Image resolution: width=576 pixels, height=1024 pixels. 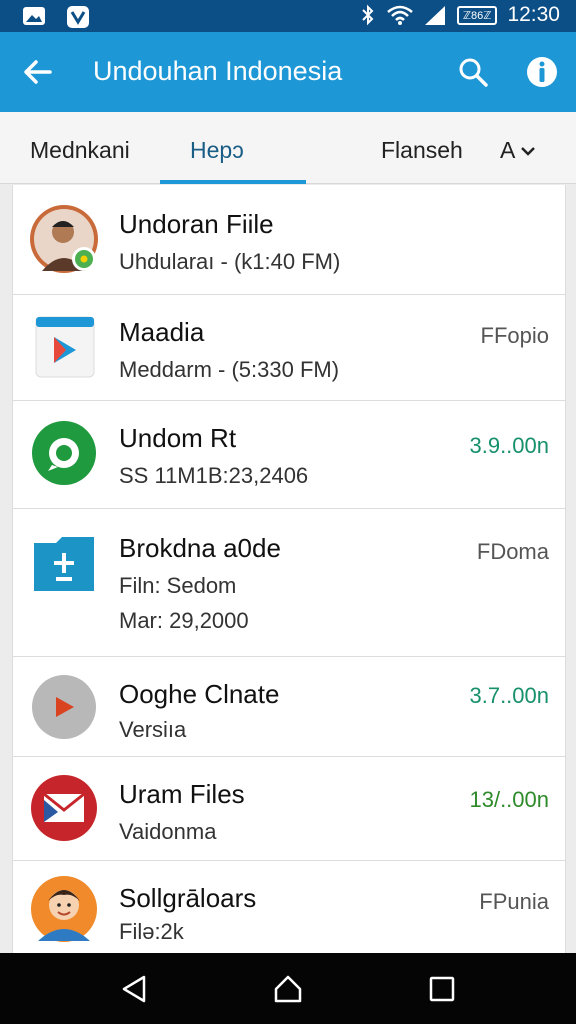 I want to click on tab-overflow: A, so click(x=518, y=150).